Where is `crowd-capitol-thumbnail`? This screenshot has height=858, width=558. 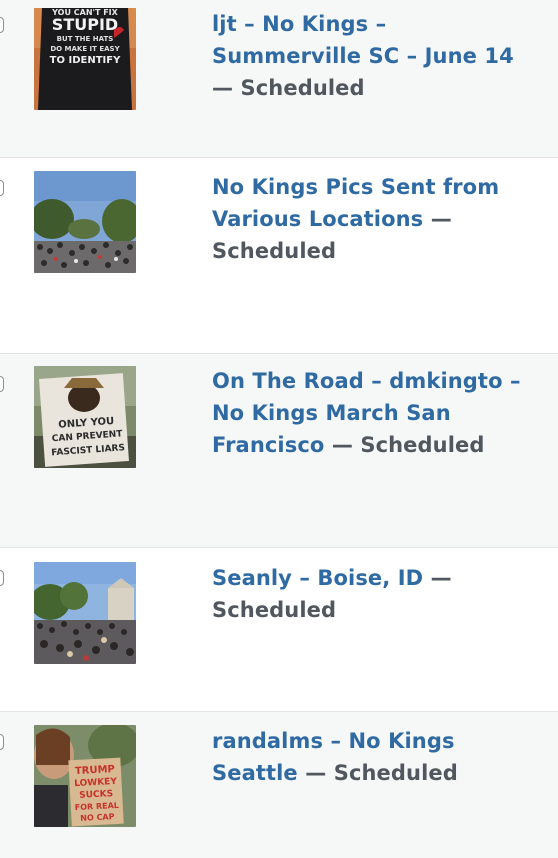 crowd-capitol-thumbnail is located at coordinates (85, 613).